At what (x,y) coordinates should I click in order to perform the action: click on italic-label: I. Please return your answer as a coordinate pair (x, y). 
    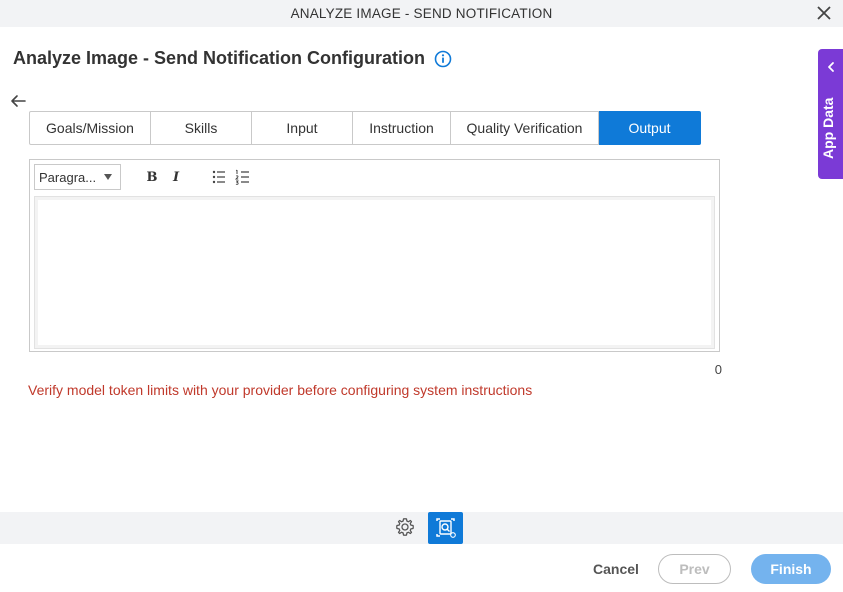
    Looking at the image, I should click on (176, 177).